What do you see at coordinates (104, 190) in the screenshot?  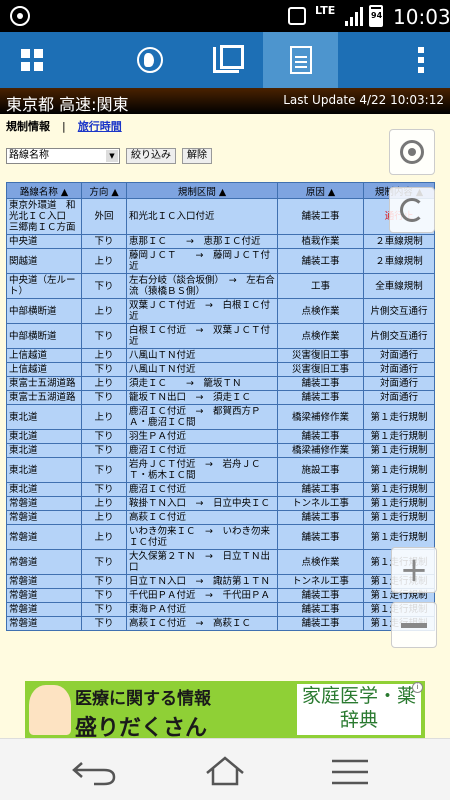 I see `col-direction: 方向 ▲` at bounding box center [104, 190].